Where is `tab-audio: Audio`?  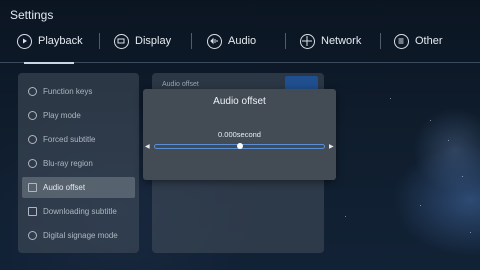
tab-audio: Audio is located at coordinates (231, 41).